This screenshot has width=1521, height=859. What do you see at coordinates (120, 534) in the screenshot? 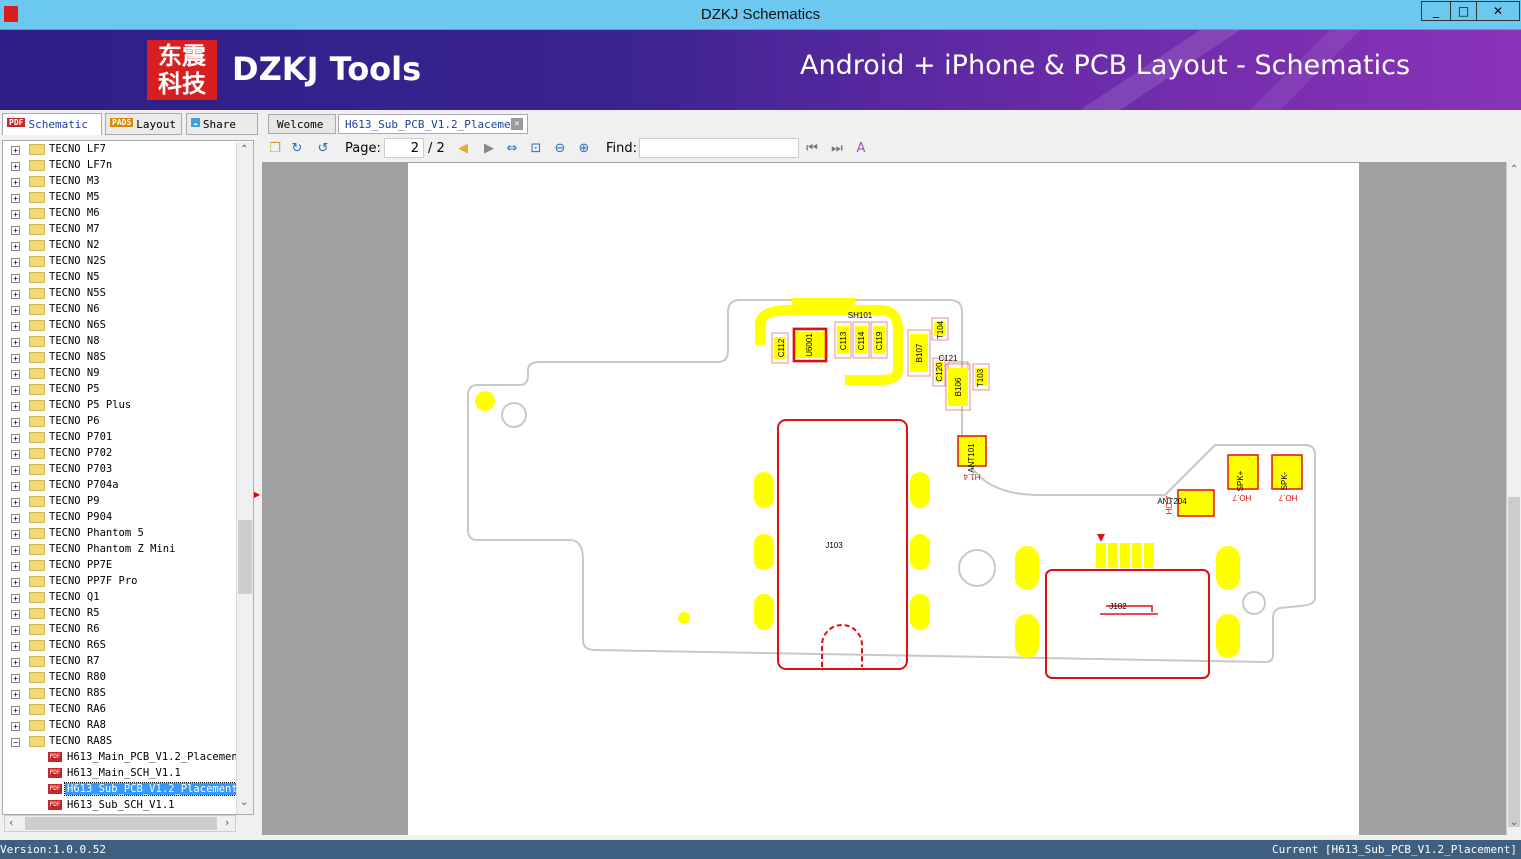
I see `tree-item: + TECNO Phantom 5` at bounding box center [120, 534].